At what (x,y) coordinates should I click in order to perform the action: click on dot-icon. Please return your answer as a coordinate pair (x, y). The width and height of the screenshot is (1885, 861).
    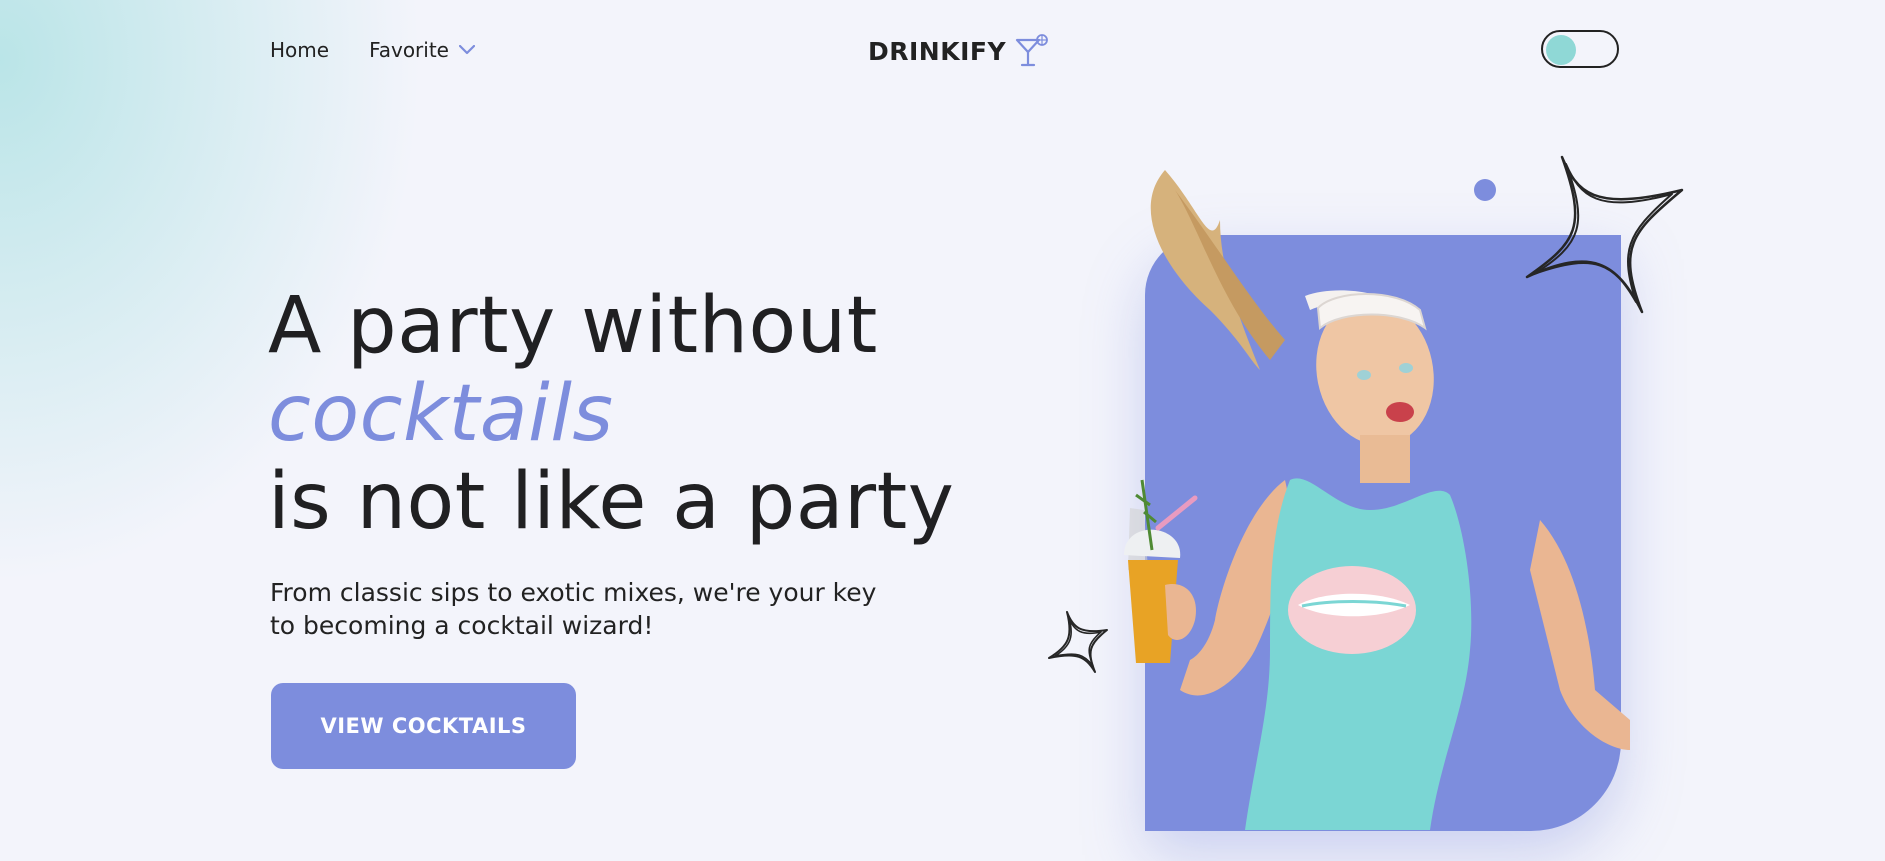
    Looking at the image, I should click on (1485, 190).